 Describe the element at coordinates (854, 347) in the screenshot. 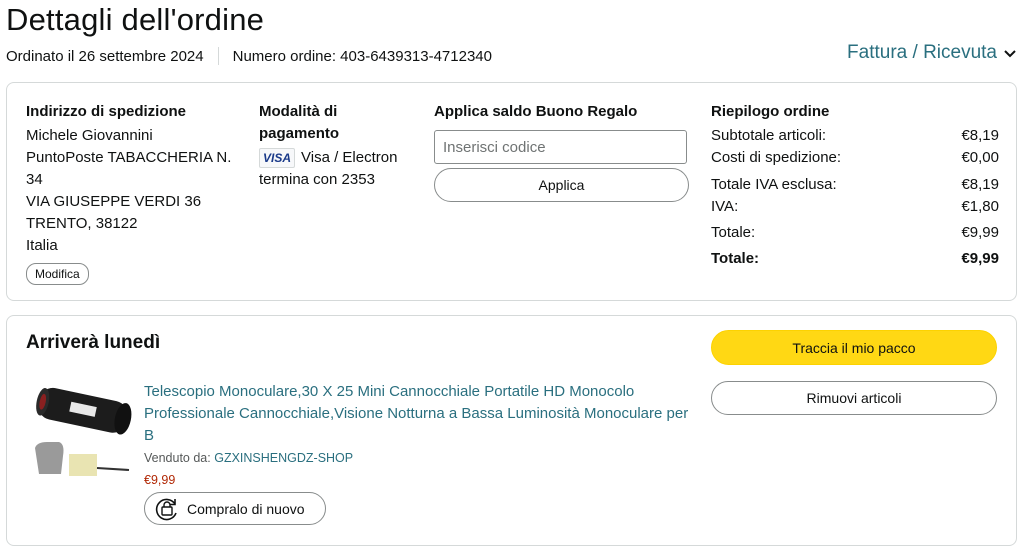

I see `track-package-button: Traccia il mio pacco` at that location.